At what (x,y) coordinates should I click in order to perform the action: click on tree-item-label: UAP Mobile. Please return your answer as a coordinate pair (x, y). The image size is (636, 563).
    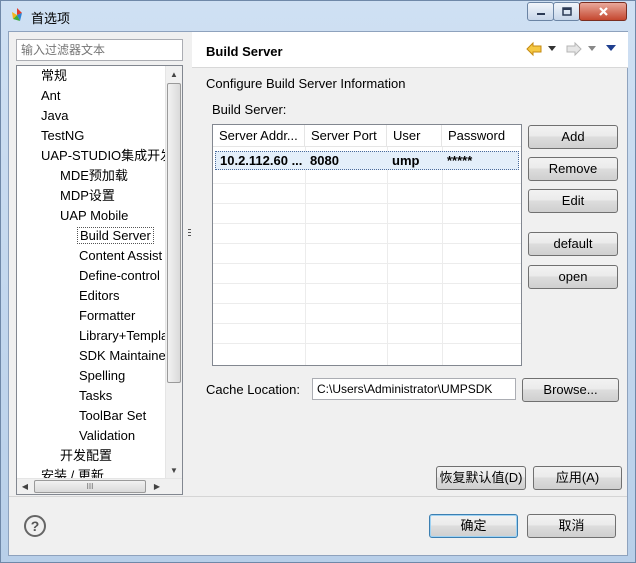
    Looking at the image, I should click on (94, 215).